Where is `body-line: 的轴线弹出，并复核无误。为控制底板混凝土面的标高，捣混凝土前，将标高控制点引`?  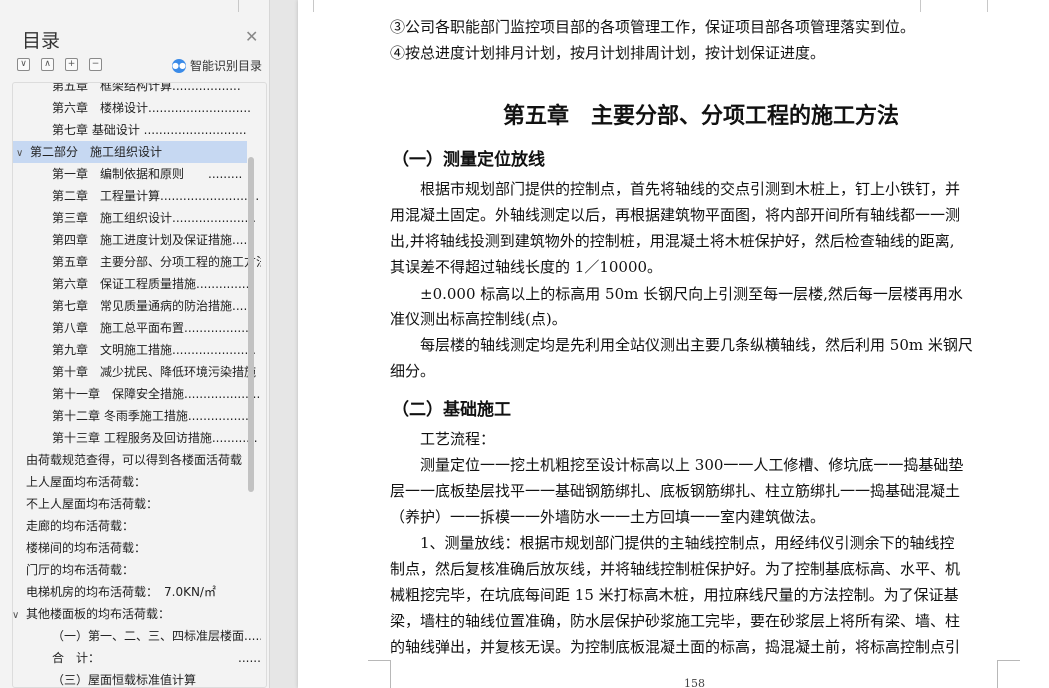 body-line: 的轴线弹出，并复核无误。为控制底板混凝土面的标高，捣混凝土前，将标高控制点引 is located at coordinates (675, 647).